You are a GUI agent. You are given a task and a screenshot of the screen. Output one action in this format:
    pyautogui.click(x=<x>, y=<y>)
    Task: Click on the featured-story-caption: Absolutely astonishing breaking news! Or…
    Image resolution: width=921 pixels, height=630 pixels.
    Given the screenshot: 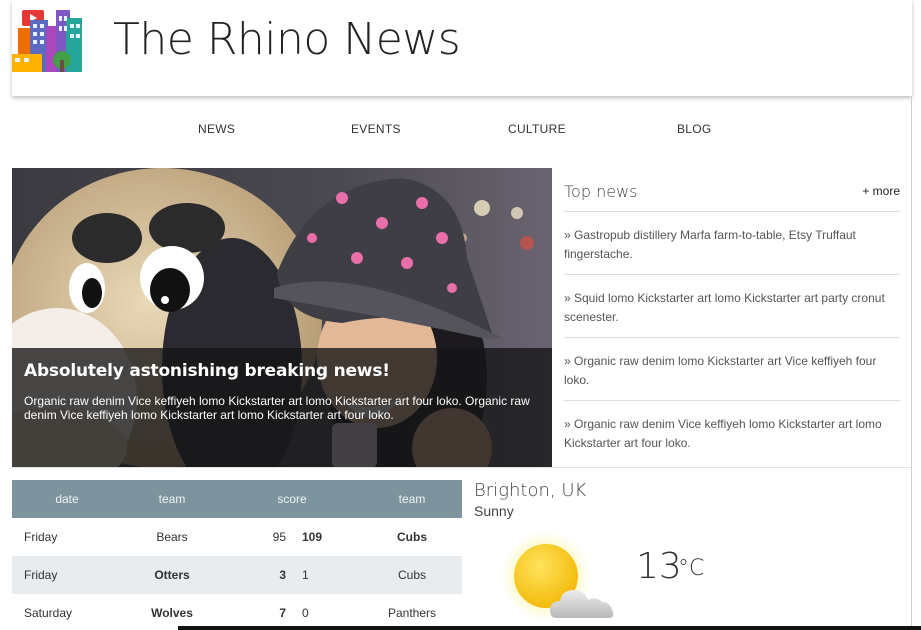 What is the action you would take?
    pyautogui.click(x=282, y=408)
    